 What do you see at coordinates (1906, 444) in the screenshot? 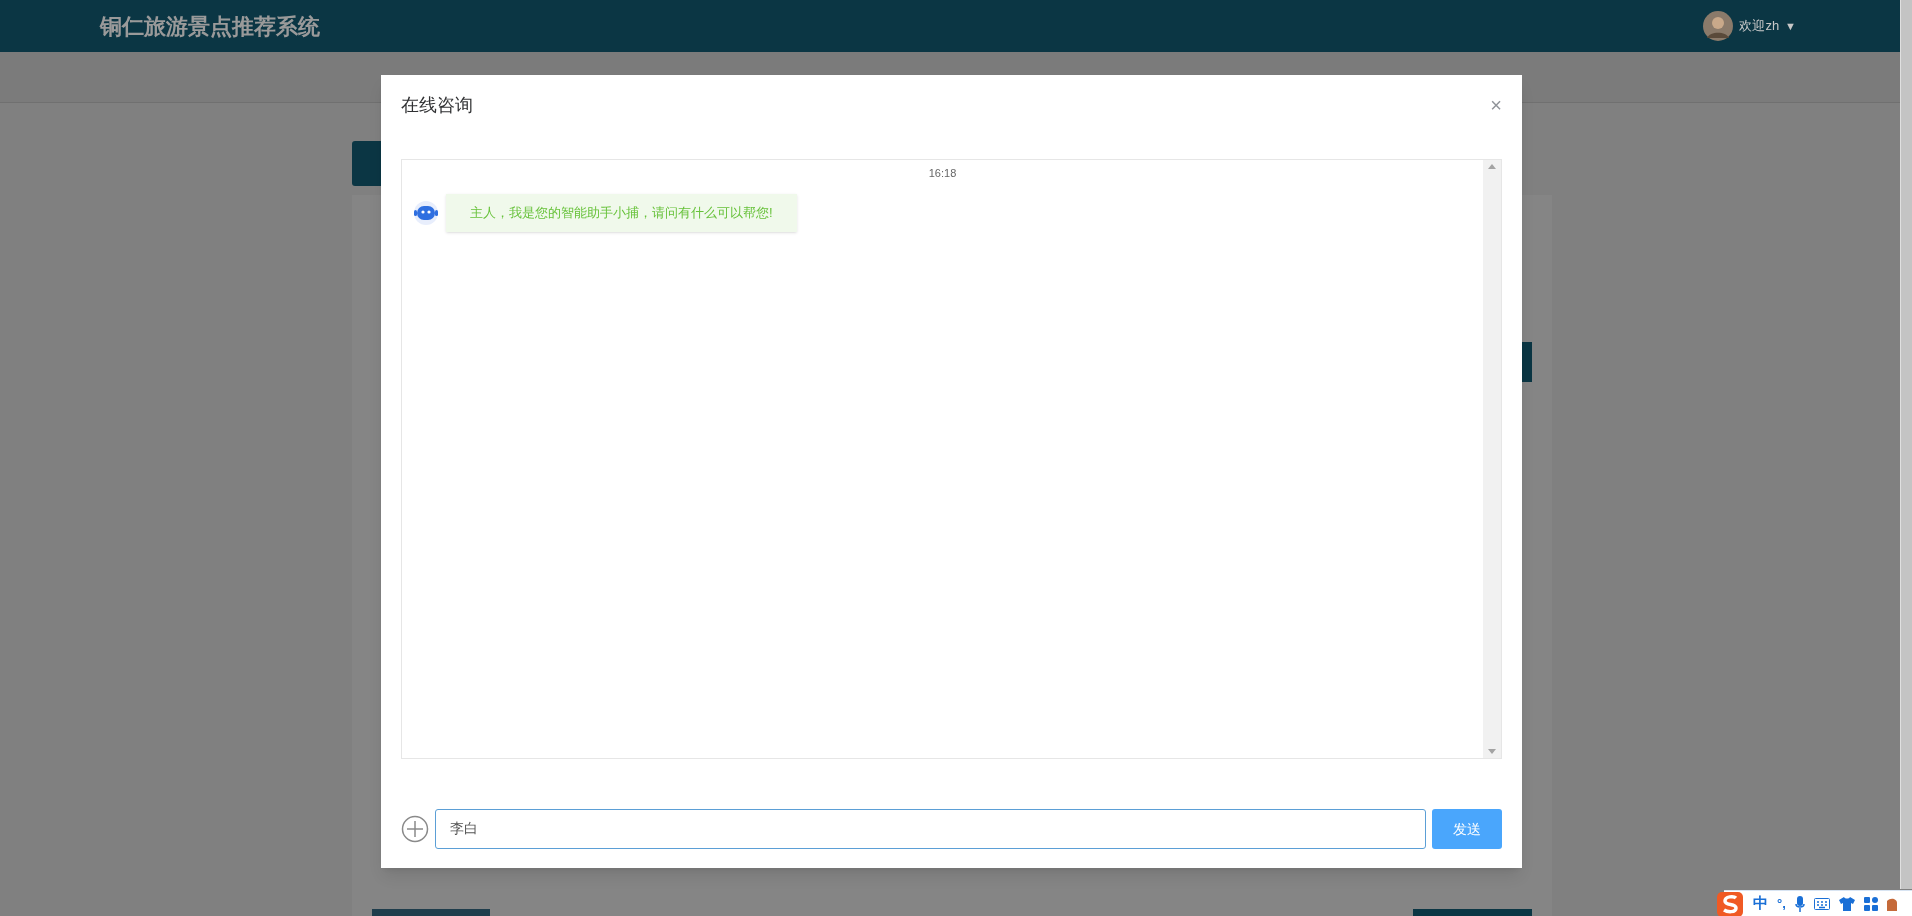
I see `page-scrollbar` at bounding box center [1906, 444].